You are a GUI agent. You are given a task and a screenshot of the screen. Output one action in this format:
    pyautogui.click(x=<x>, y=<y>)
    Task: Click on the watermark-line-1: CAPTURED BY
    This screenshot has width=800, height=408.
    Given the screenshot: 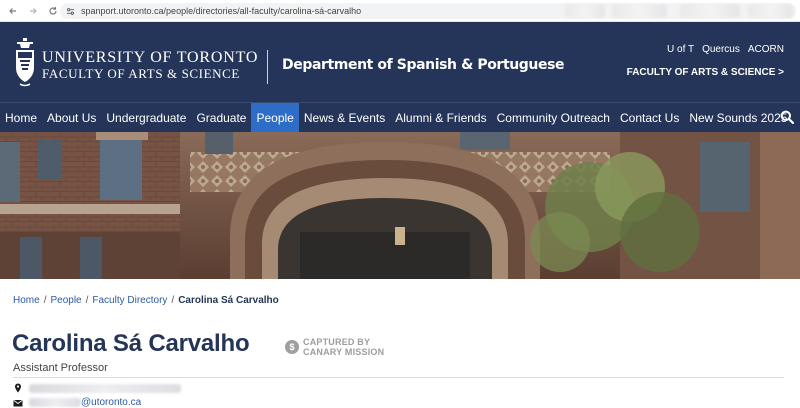 What is the action you would take?
    pyautogui.click(x=337, y=342)
    